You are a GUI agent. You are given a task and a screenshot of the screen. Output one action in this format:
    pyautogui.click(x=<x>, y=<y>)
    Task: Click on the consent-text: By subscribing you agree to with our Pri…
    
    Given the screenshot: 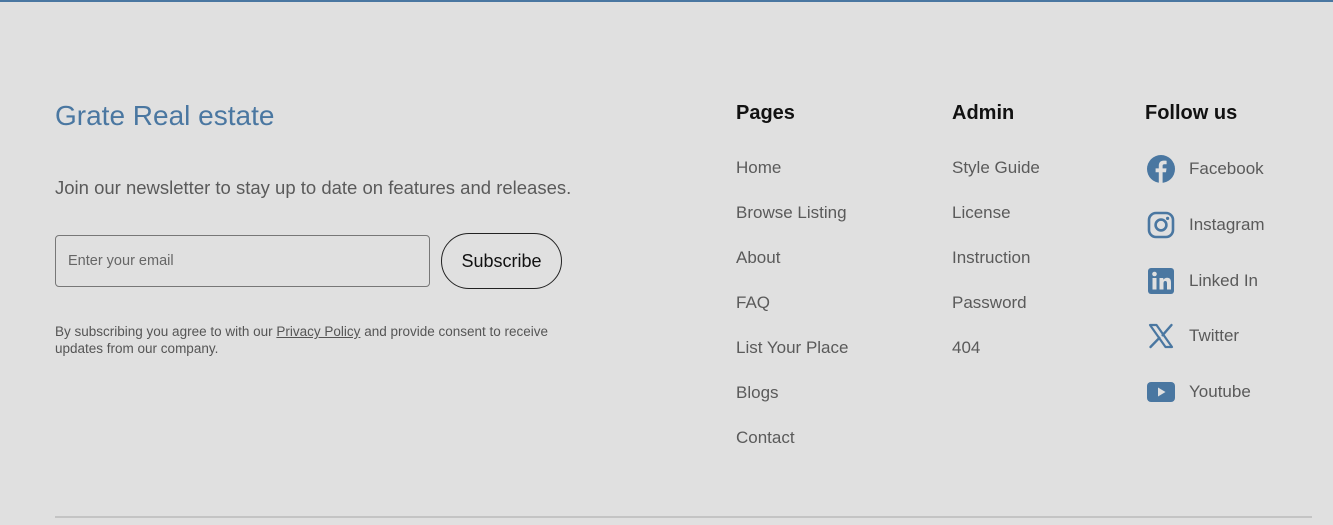 What is the action you would take?
    pyautogui.click(x=315, y=340)
    